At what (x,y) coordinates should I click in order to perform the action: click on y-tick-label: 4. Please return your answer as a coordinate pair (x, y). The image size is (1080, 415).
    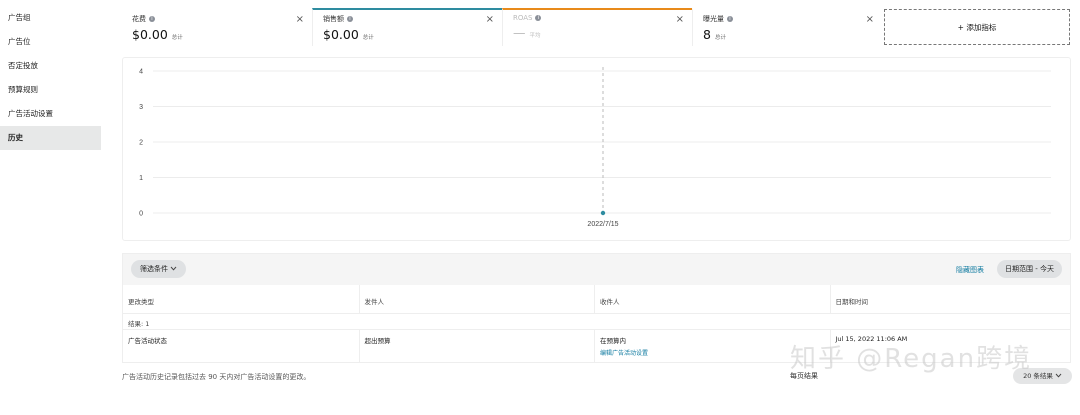
    Looking at the image, I should click on (141, 72).